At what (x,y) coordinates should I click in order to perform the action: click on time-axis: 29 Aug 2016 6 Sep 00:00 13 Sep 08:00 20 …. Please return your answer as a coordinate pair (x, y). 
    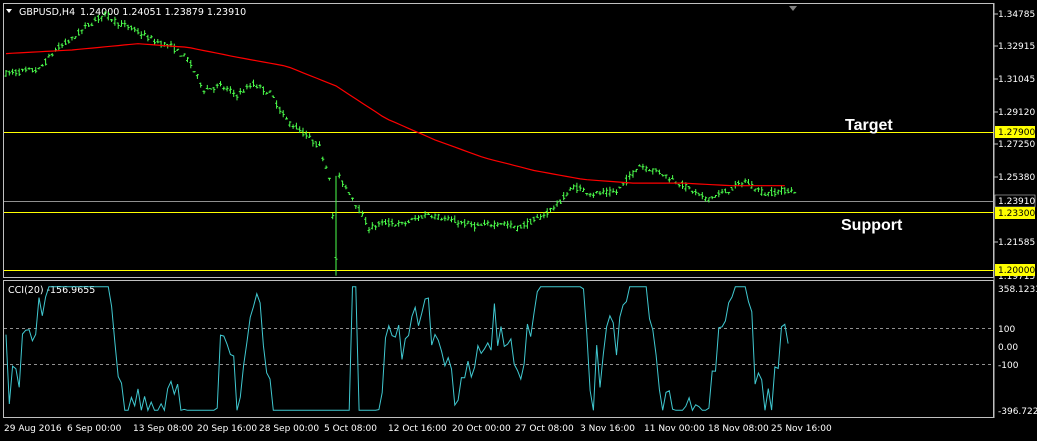
    Looking at the image, I should click on (418, 429).